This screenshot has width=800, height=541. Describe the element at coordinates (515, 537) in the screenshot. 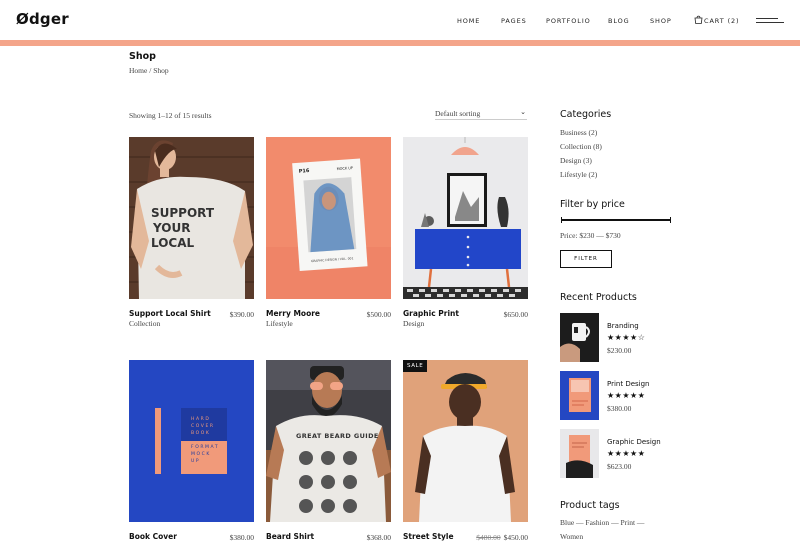

I see `product-sale-price: $450.00` at that location.